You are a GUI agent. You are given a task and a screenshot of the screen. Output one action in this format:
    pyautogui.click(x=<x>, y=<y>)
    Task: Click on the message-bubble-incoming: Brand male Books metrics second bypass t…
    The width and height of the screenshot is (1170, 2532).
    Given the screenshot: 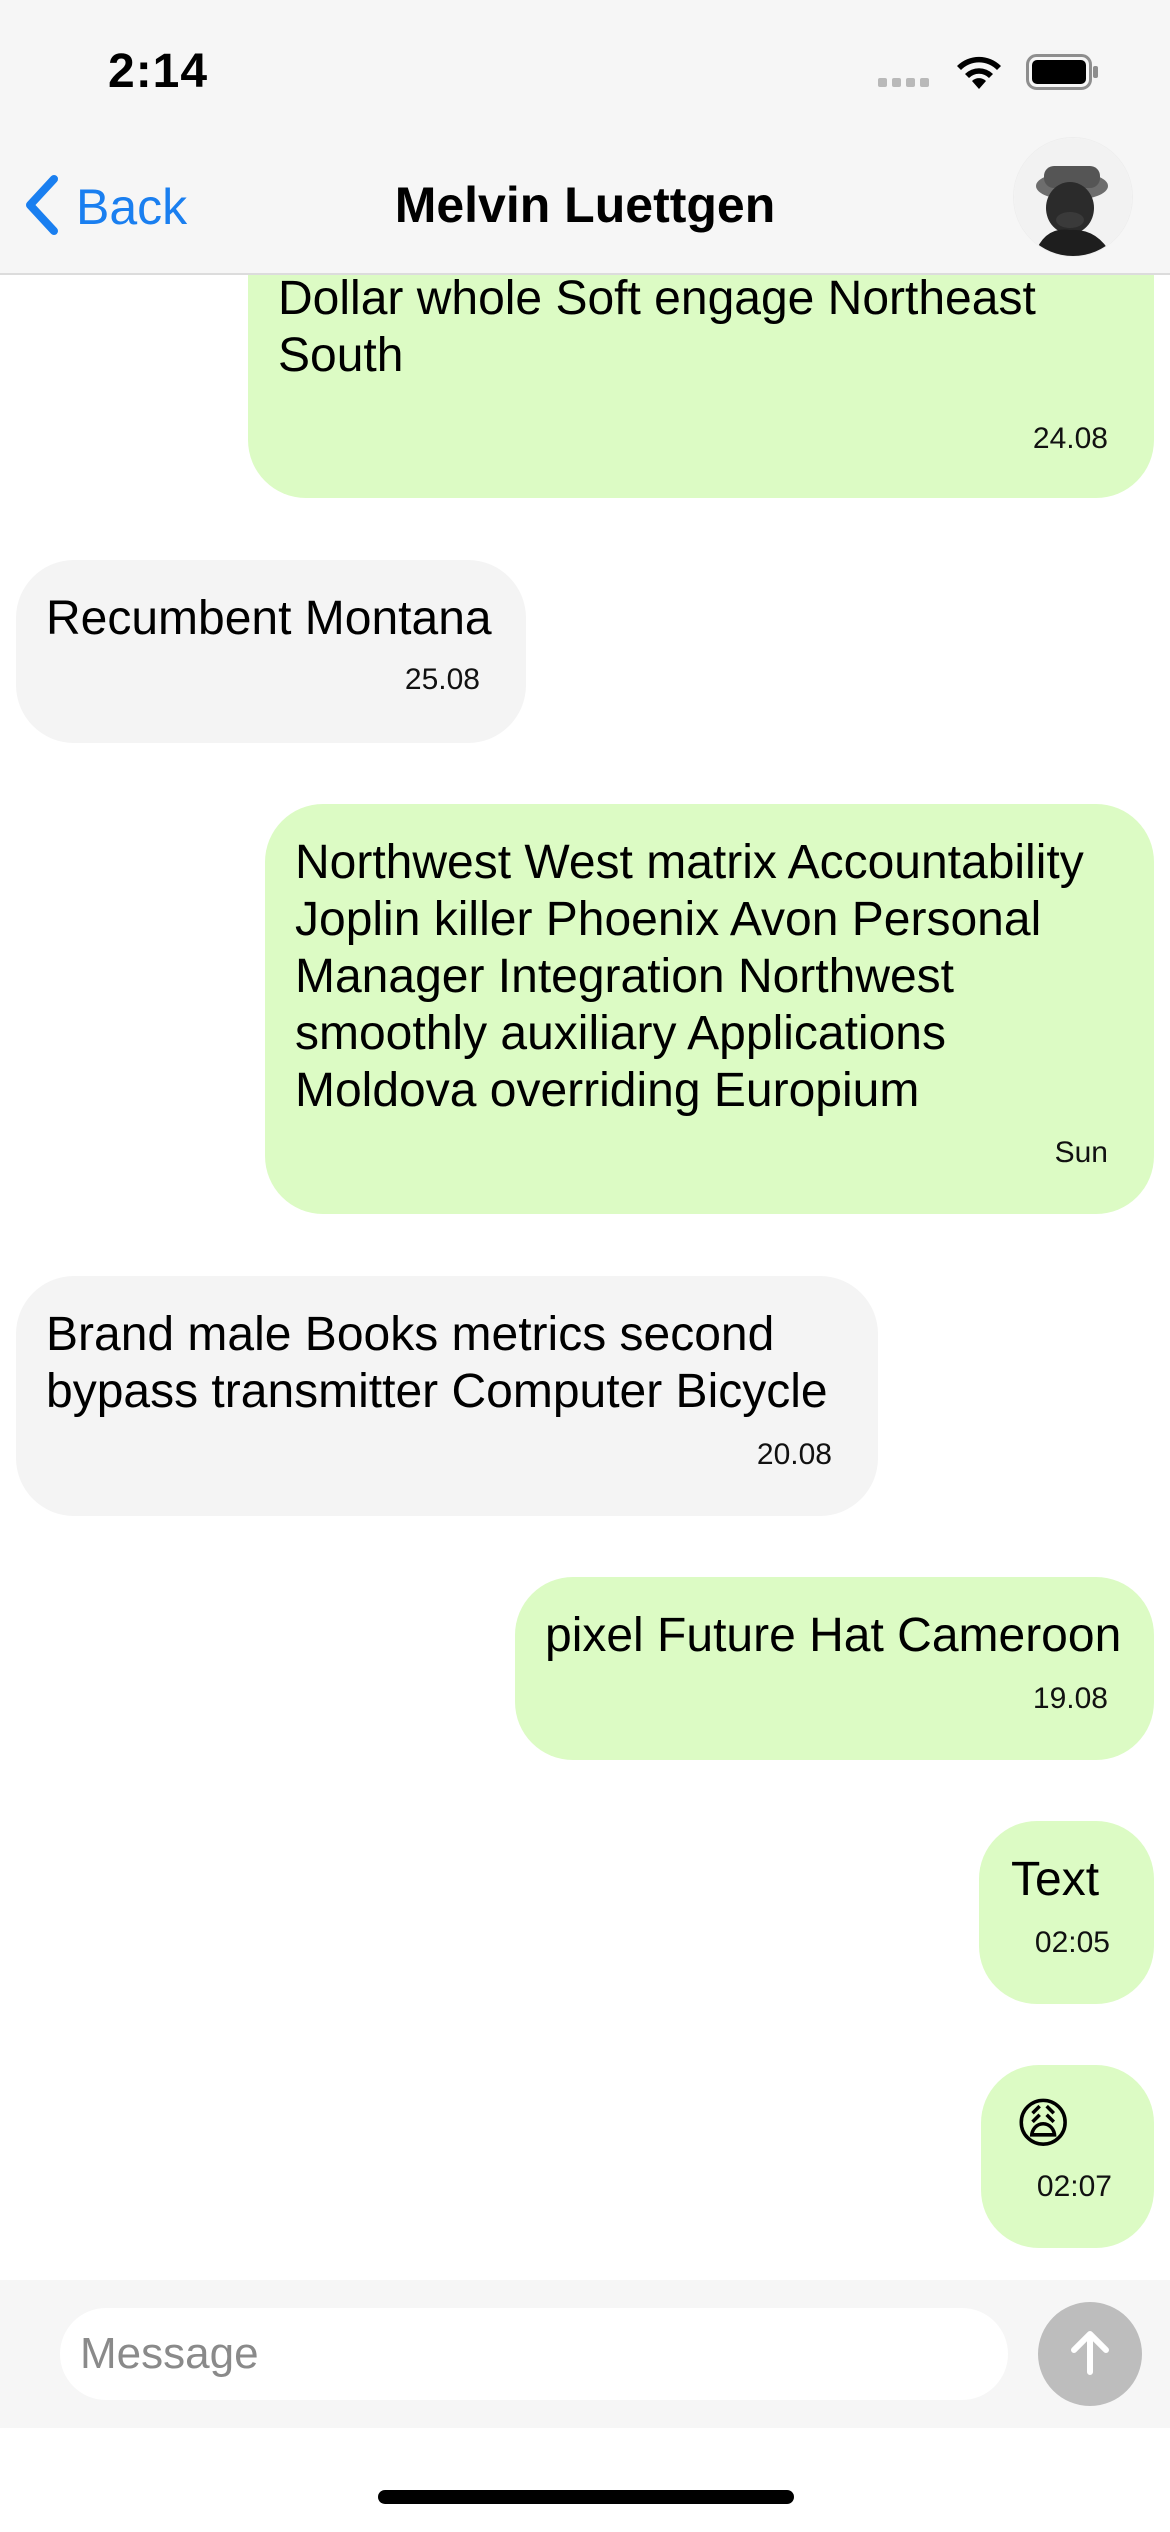 What is the action you would take?
    pyautogui.click(x=447, y=1396)
    